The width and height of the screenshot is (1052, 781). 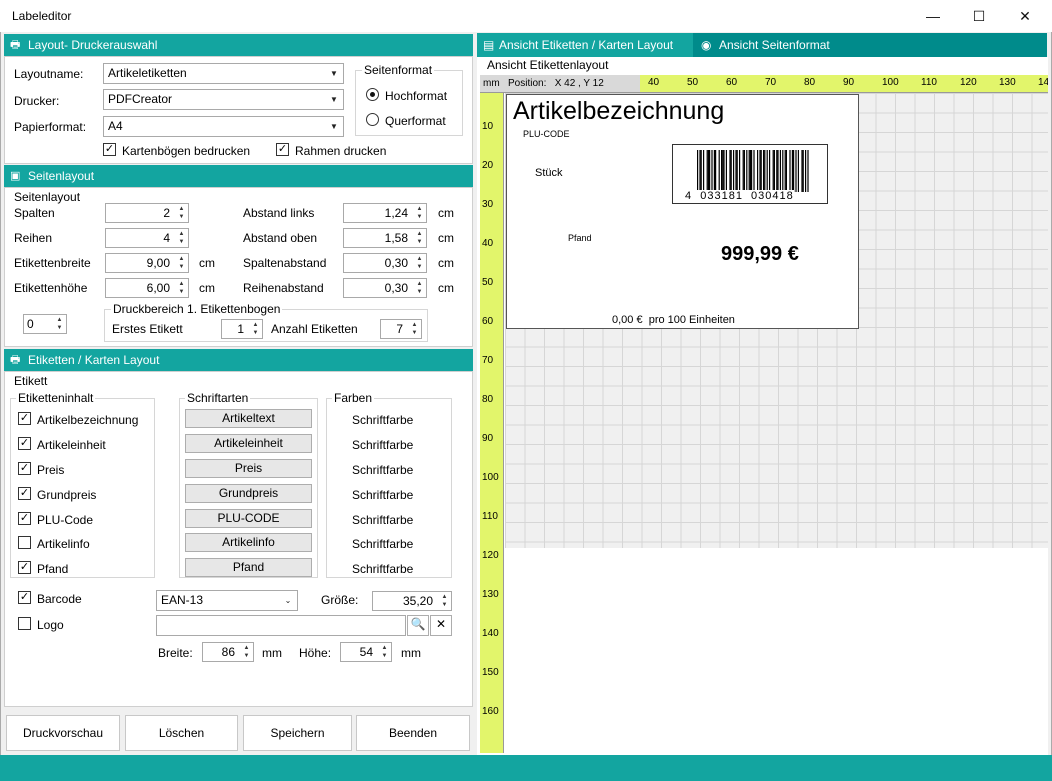 What do you see at coordinates (223, 73) in the screenshot?
I see `layoutname-select: Artikeletiketten ▼` at bounding box center [223, 73].